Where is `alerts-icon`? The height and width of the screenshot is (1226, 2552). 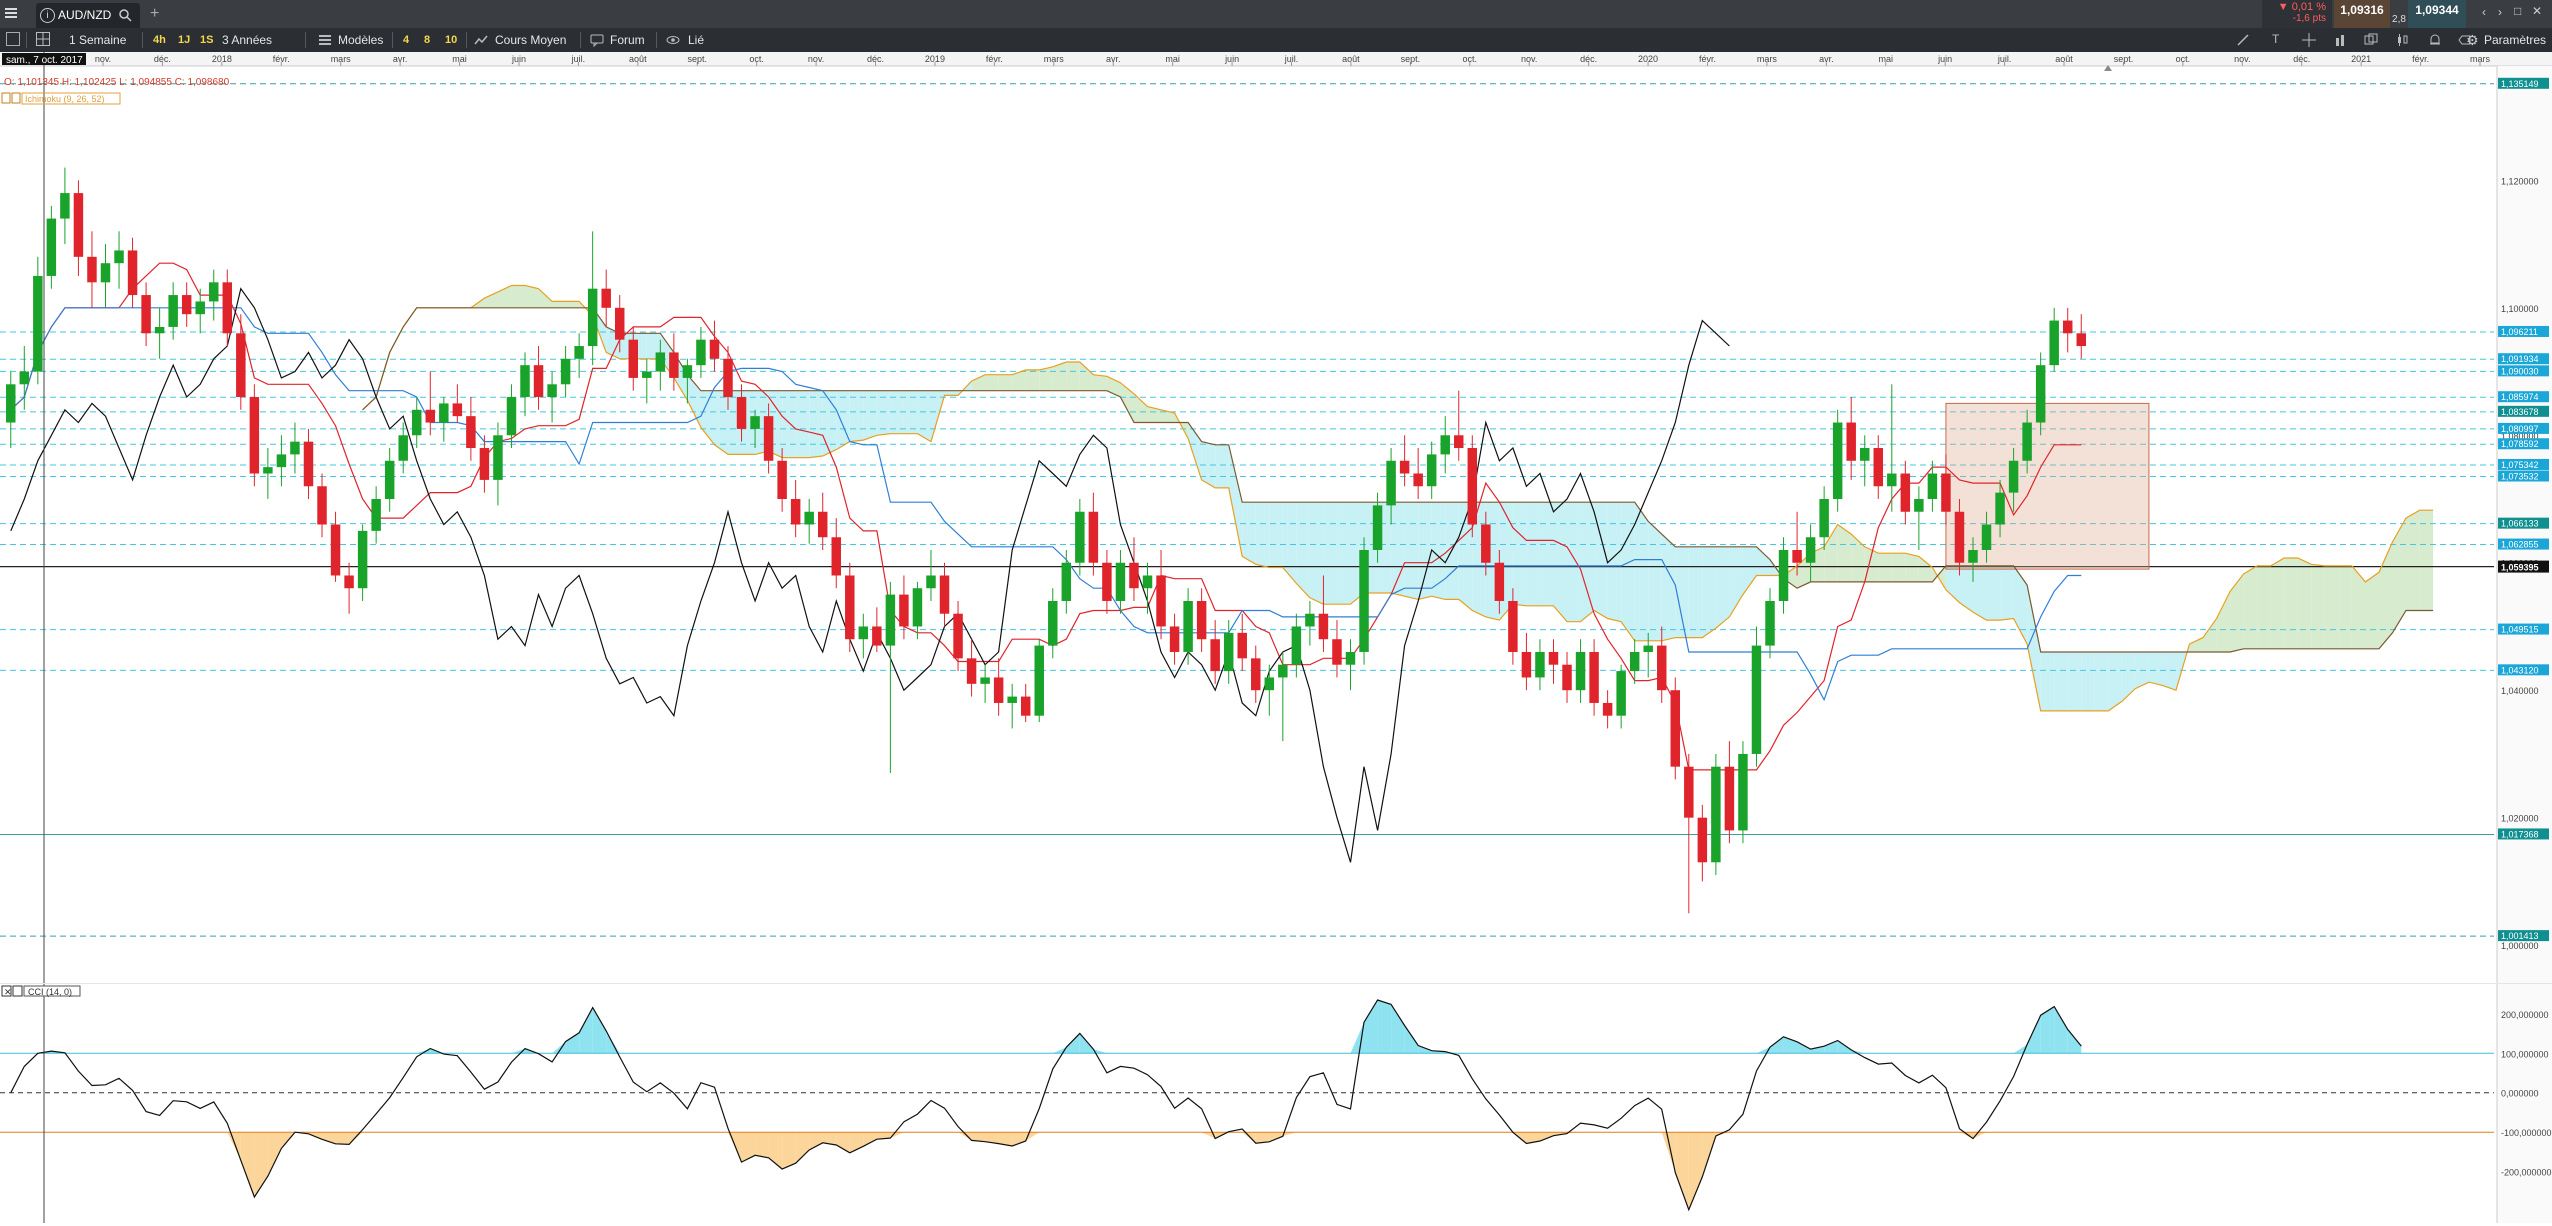
alerts-icon is located at coordinates (2435, 41).